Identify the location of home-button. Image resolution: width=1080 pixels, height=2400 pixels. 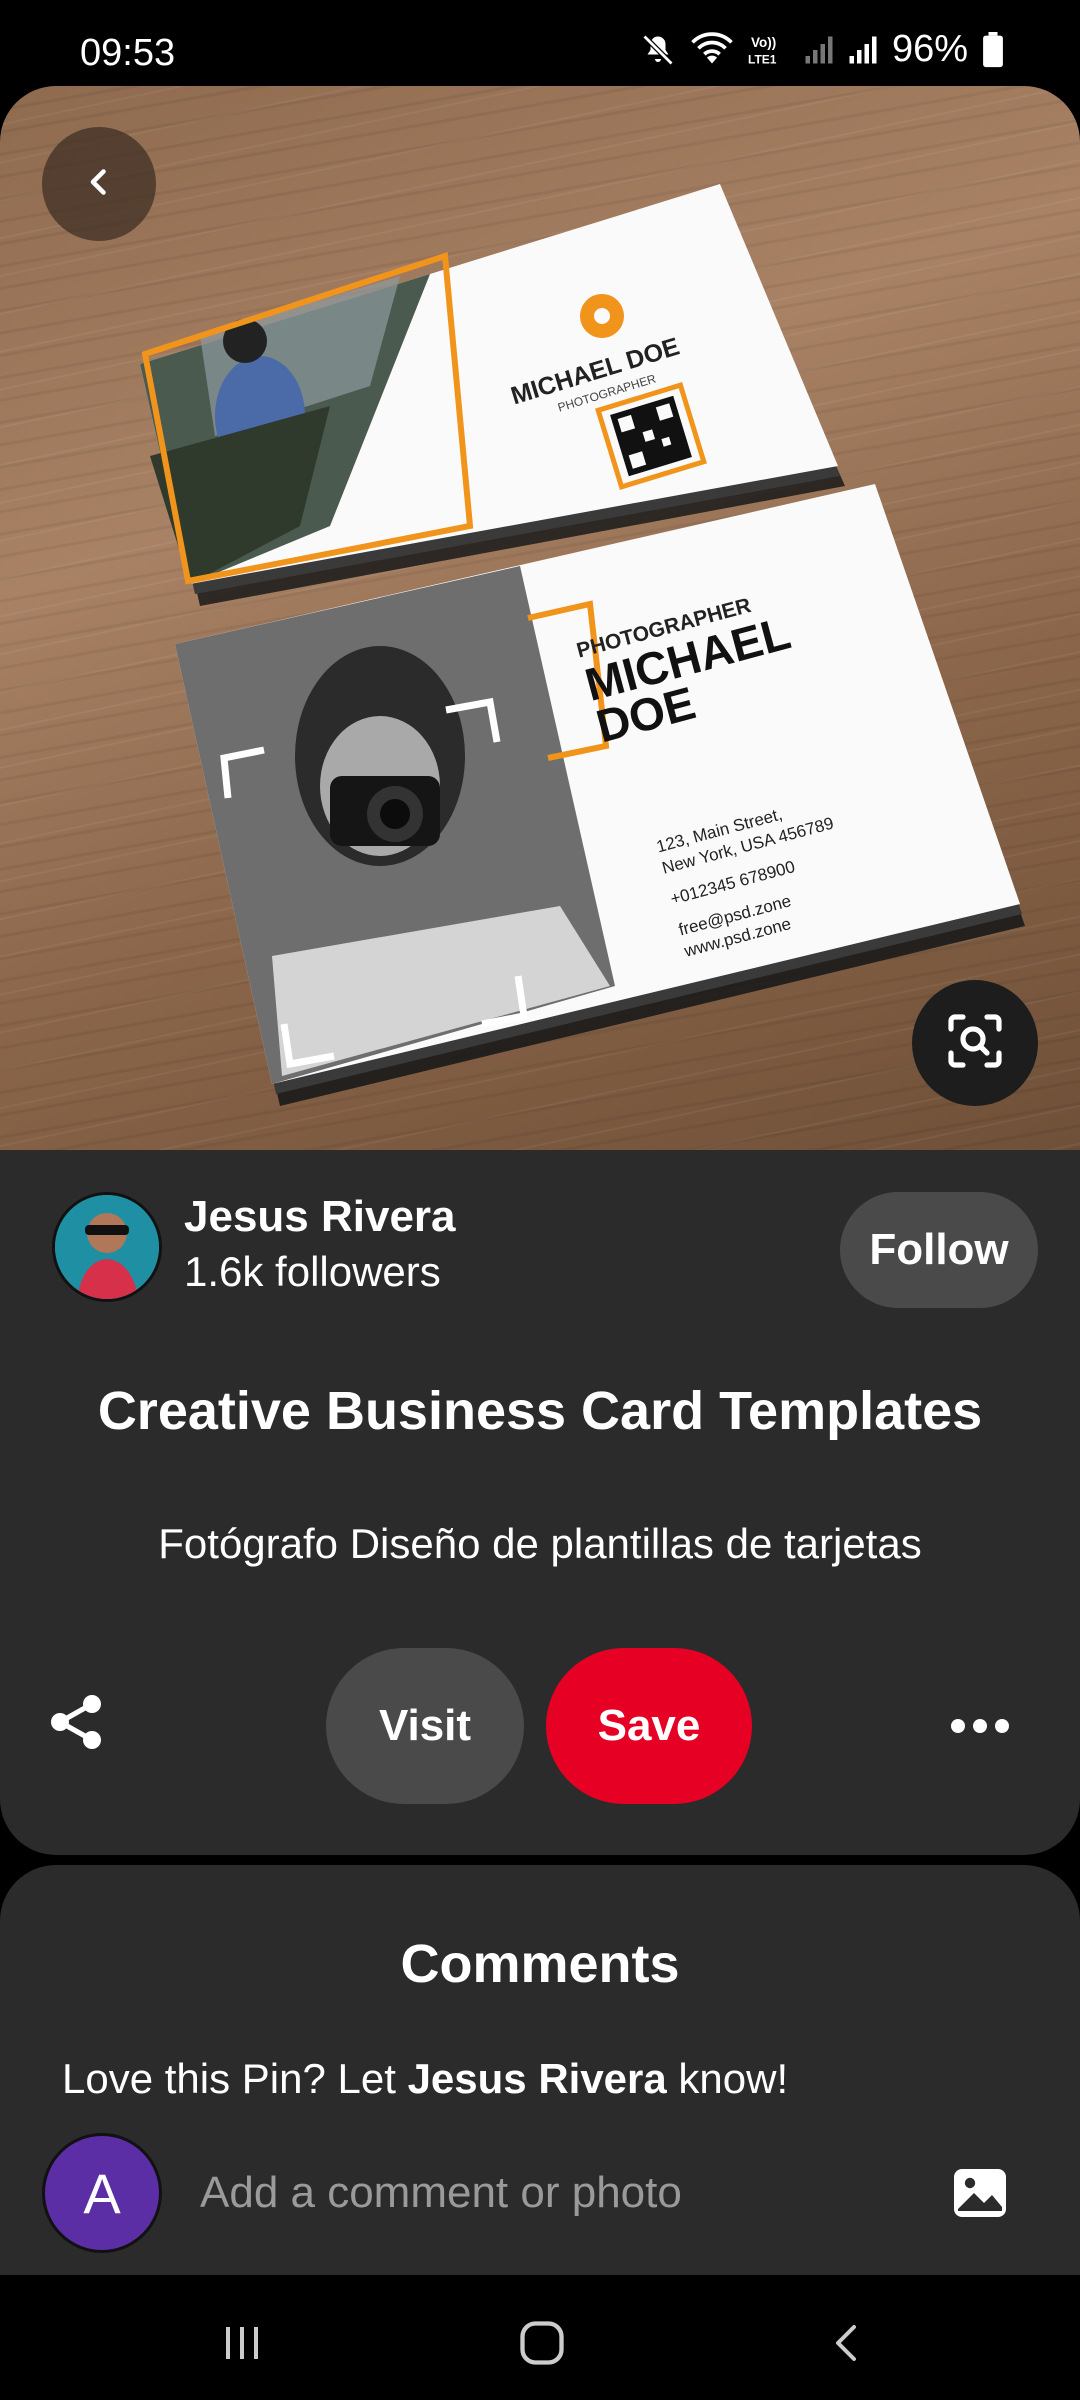
(542, 2345).